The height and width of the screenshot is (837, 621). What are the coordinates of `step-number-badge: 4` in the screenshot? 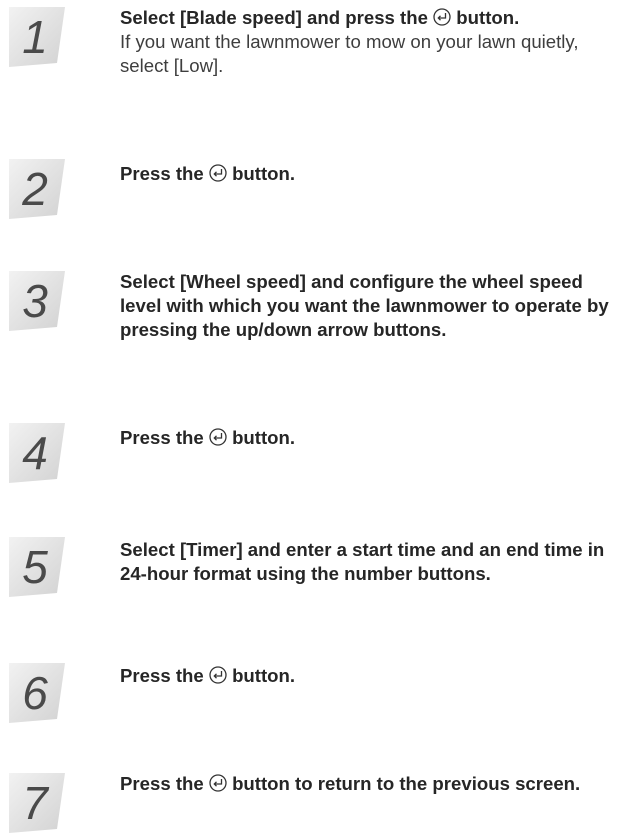 It's located at (39, 452).